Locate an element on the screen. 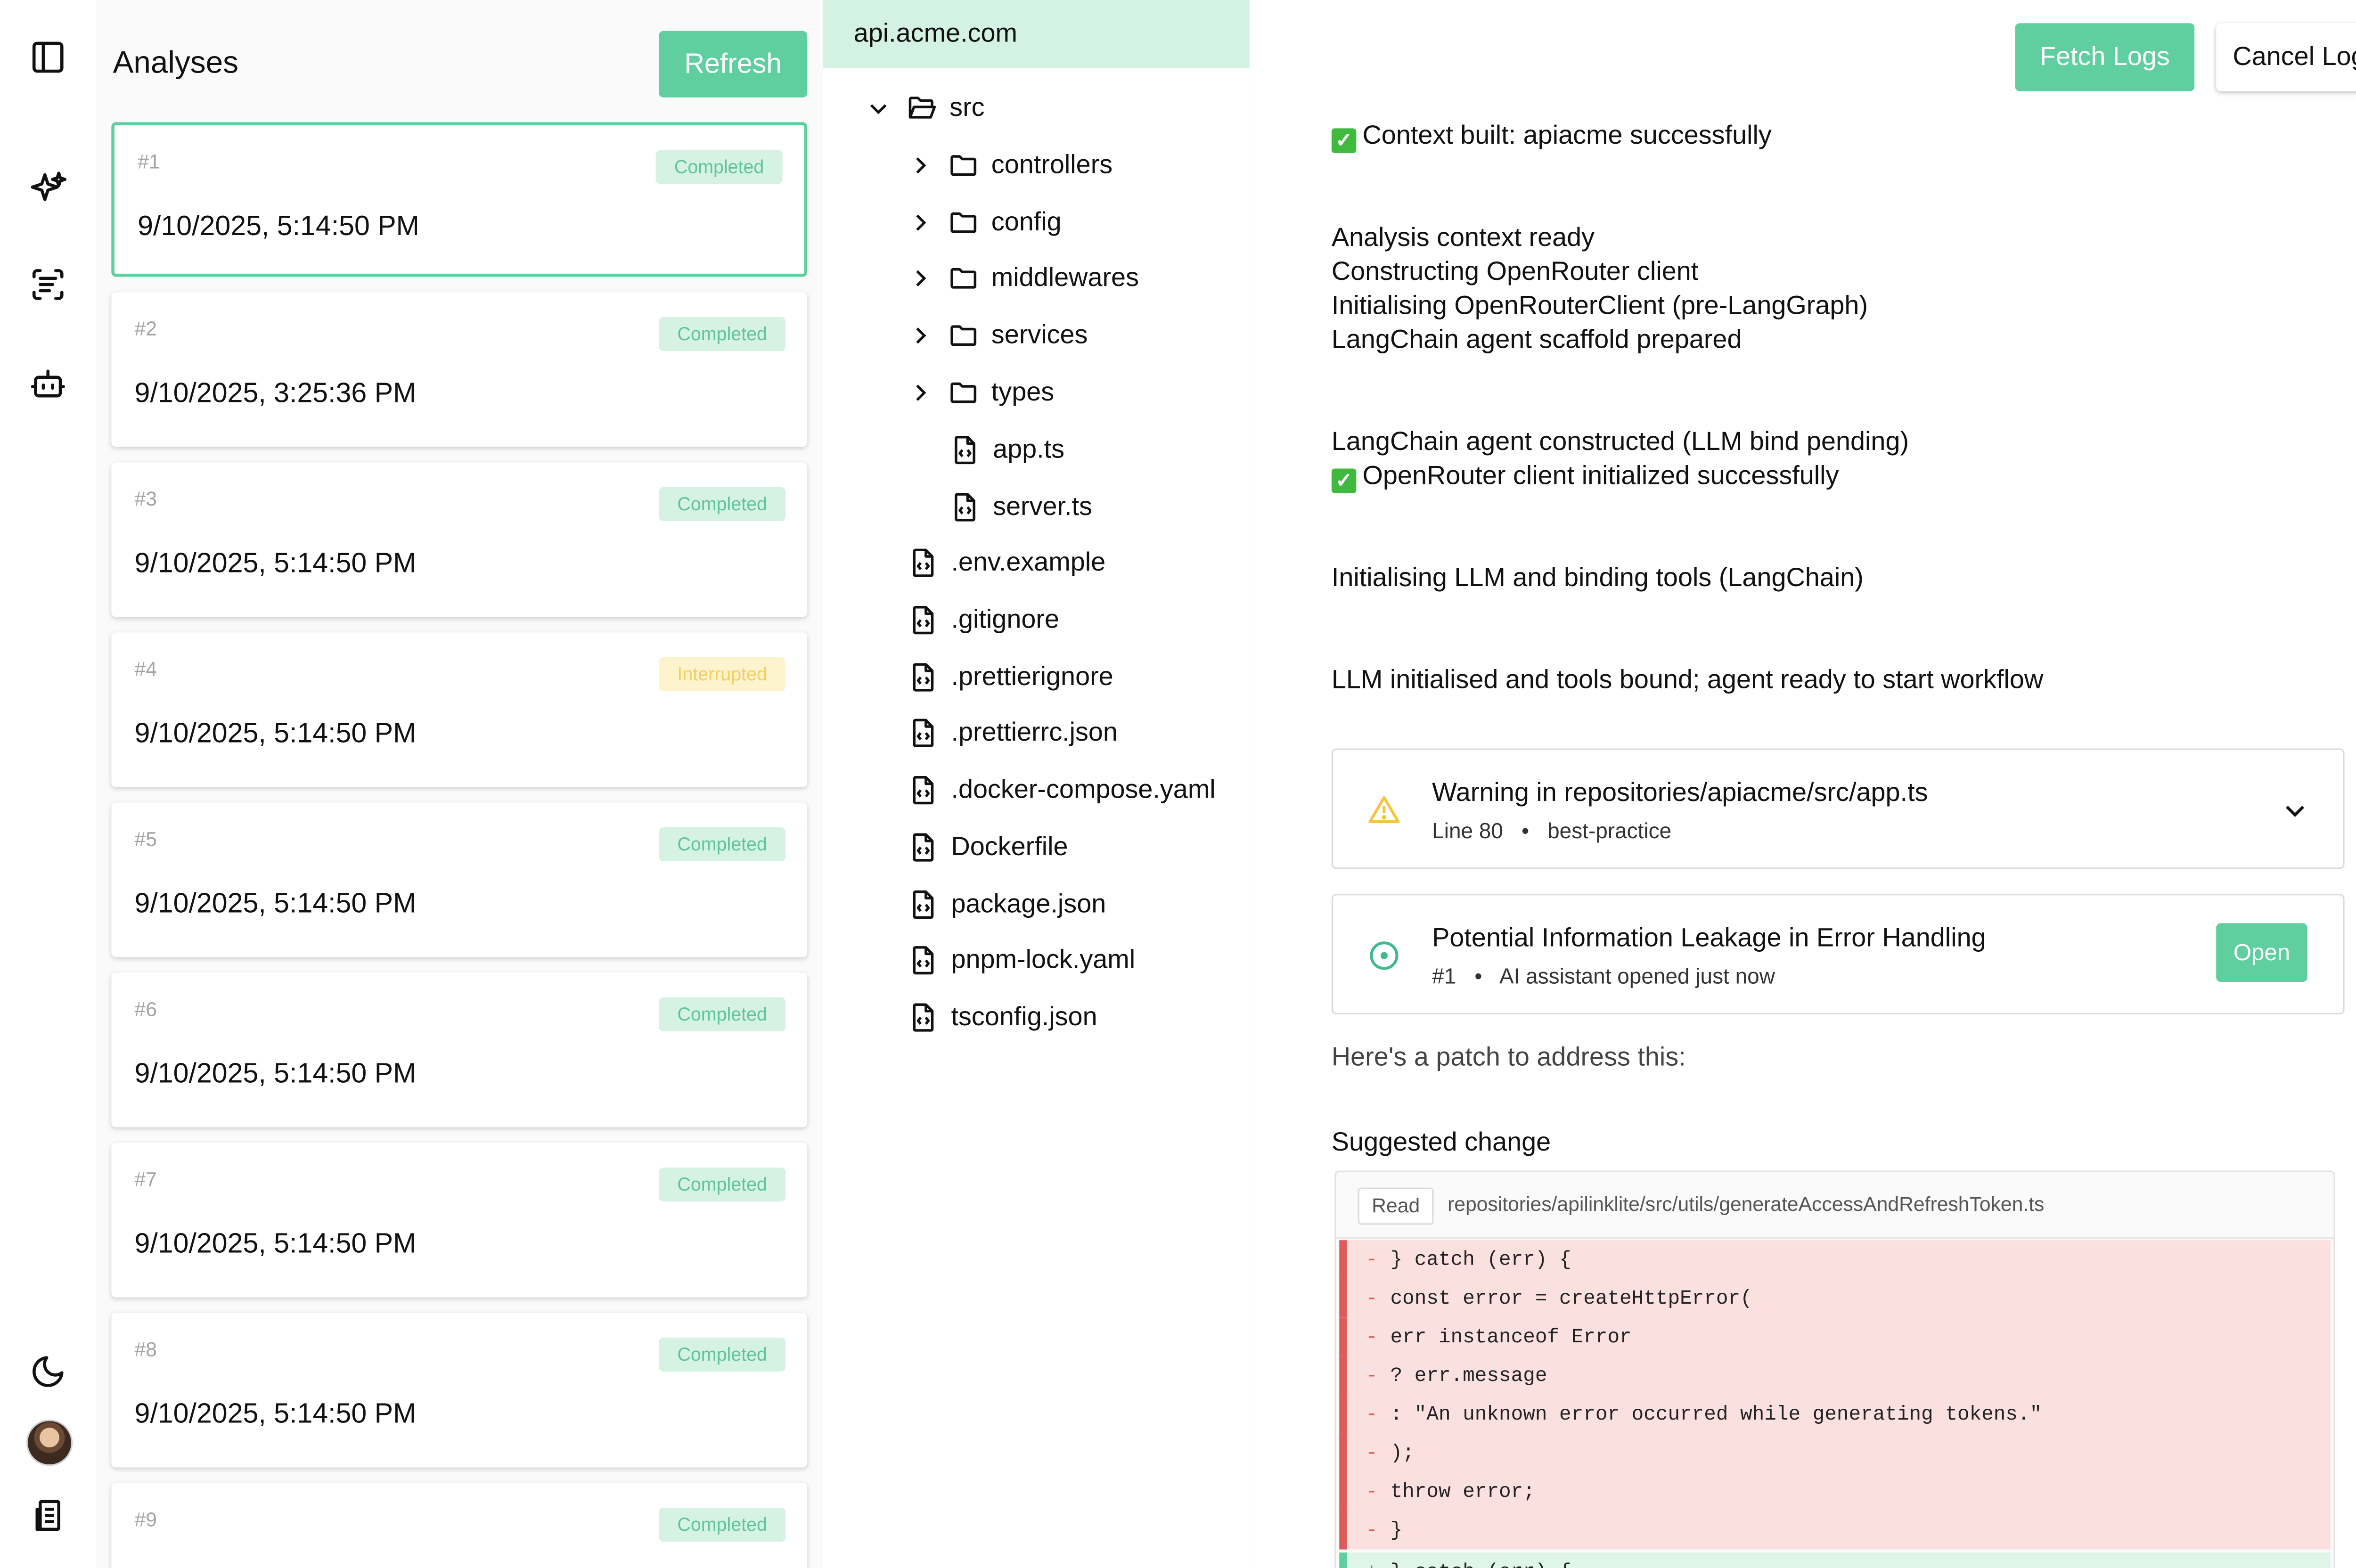  tree-label: server.ts is located at coordinates (1042, 506).